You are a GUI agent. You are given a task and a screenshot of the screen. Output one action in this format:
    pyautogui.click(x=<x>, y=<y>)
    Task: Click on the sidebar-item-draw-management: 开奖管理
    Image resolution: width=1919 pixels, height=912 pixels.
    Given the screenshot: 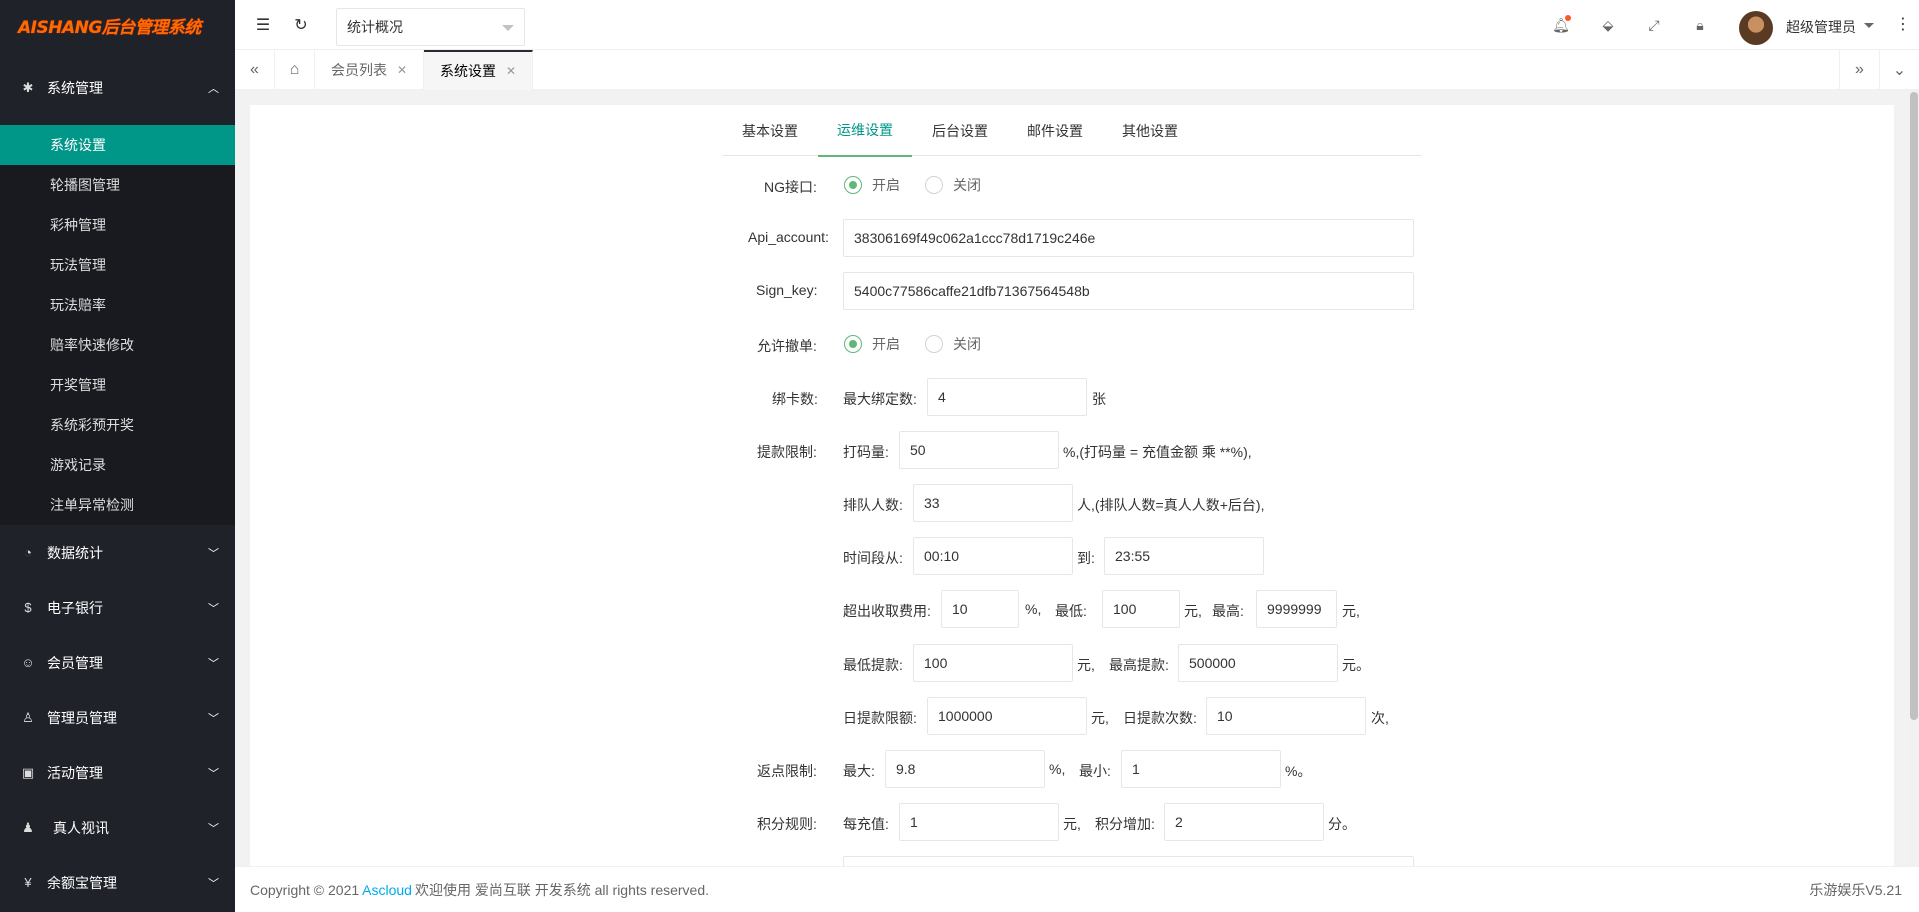 What is the action you would take?
    pyautogui.click(x=117, y=385)
    